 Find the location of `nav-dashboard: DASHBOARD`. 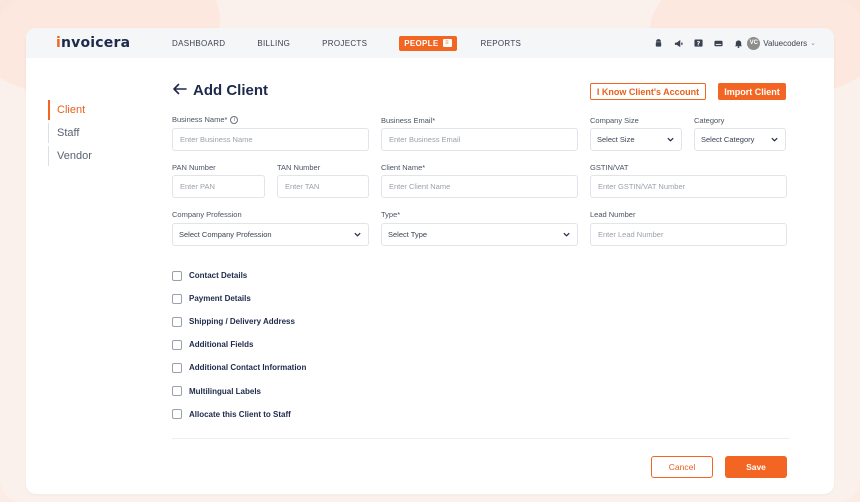

nav-dashboard: DASHBOARD is located at coordinates (198, 43).